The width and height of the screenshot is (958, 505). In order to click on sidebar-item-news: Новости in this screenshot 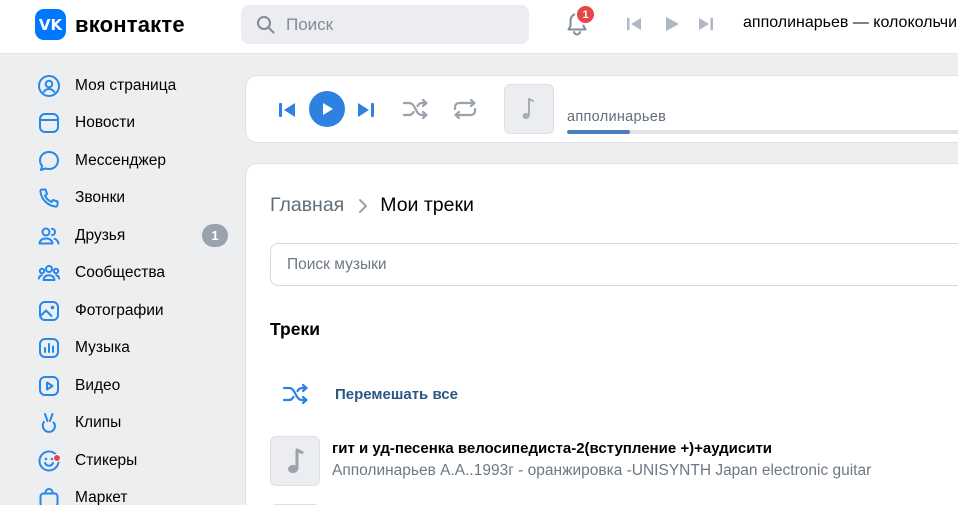, I will do `click(136, 124)`.